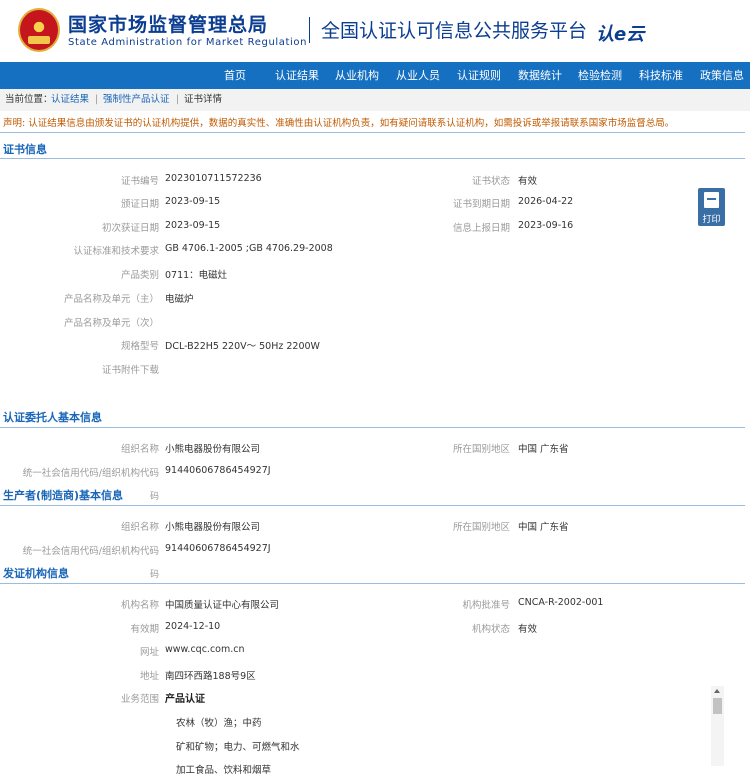  What do you see at coordinates (36, 573) in the screenshot?
I see `section-title-issuer: 发证机构信息` at bounding box center [36, 573].